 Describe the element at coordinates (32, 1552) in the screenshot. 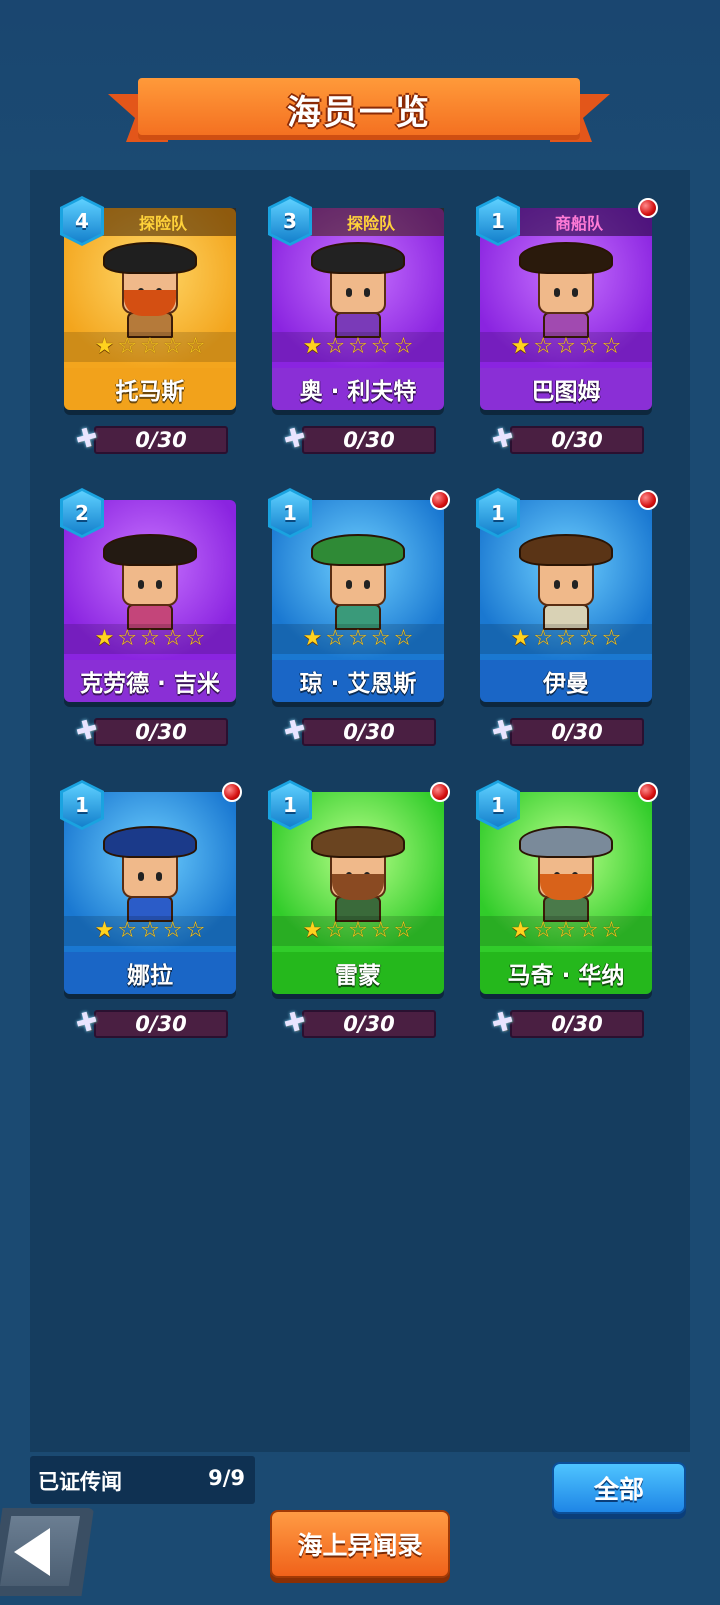

I see `back-arrow-icon` at that location.